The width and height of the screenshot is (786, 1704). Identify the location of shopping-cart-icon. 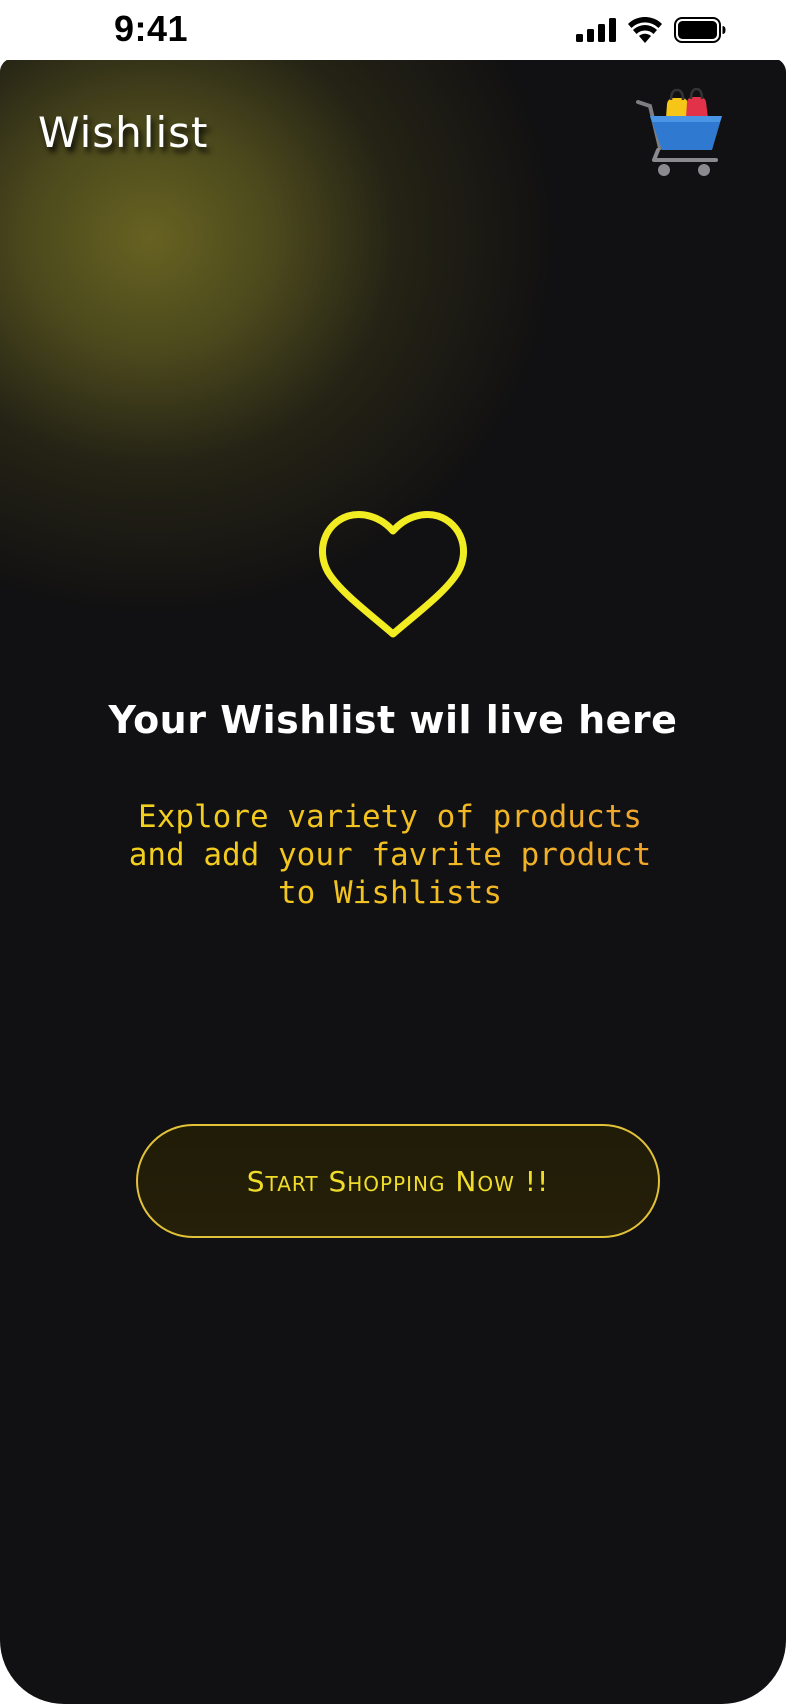
(681, 133).